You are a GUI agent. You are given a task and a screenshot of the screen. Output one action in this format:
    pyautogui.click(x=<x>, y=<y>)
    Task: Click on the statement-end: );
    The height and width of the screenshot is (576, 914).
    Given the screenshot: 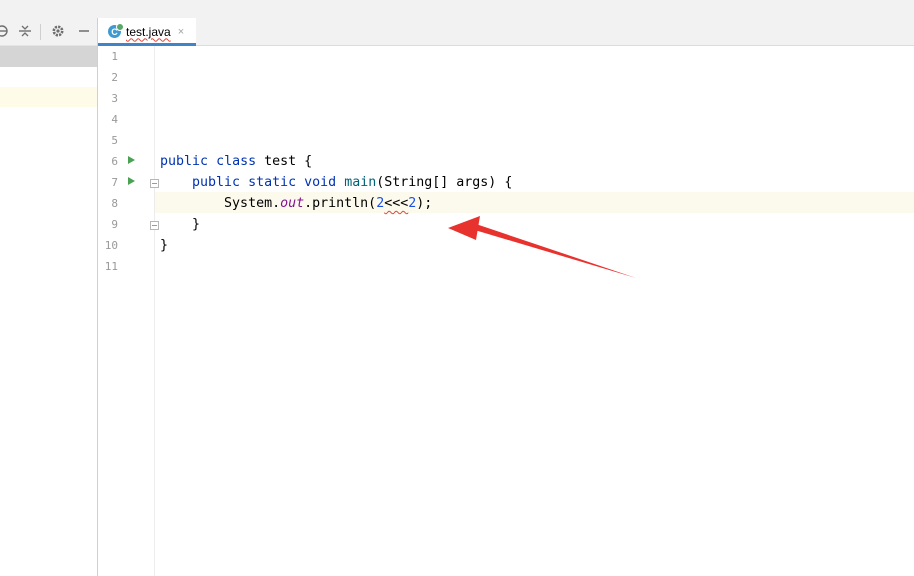 What is the action you would take?
    pyautogui.click(x=424, y=203)
    